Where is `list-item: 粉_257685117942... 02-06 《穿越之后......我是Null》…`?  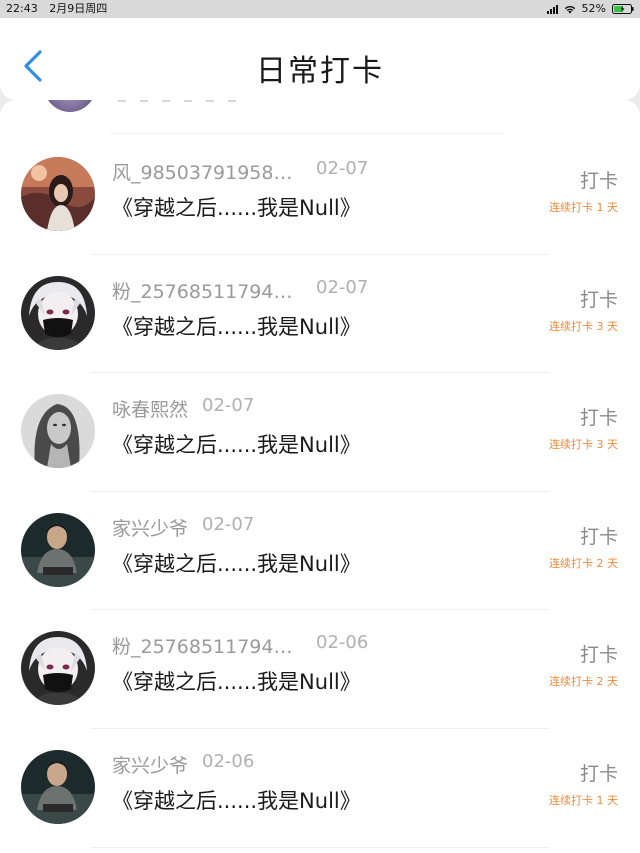
list-item: 粉_257685117942... 02-06 《穿越之后......我是Null》… is located at coordinates (320, 669).